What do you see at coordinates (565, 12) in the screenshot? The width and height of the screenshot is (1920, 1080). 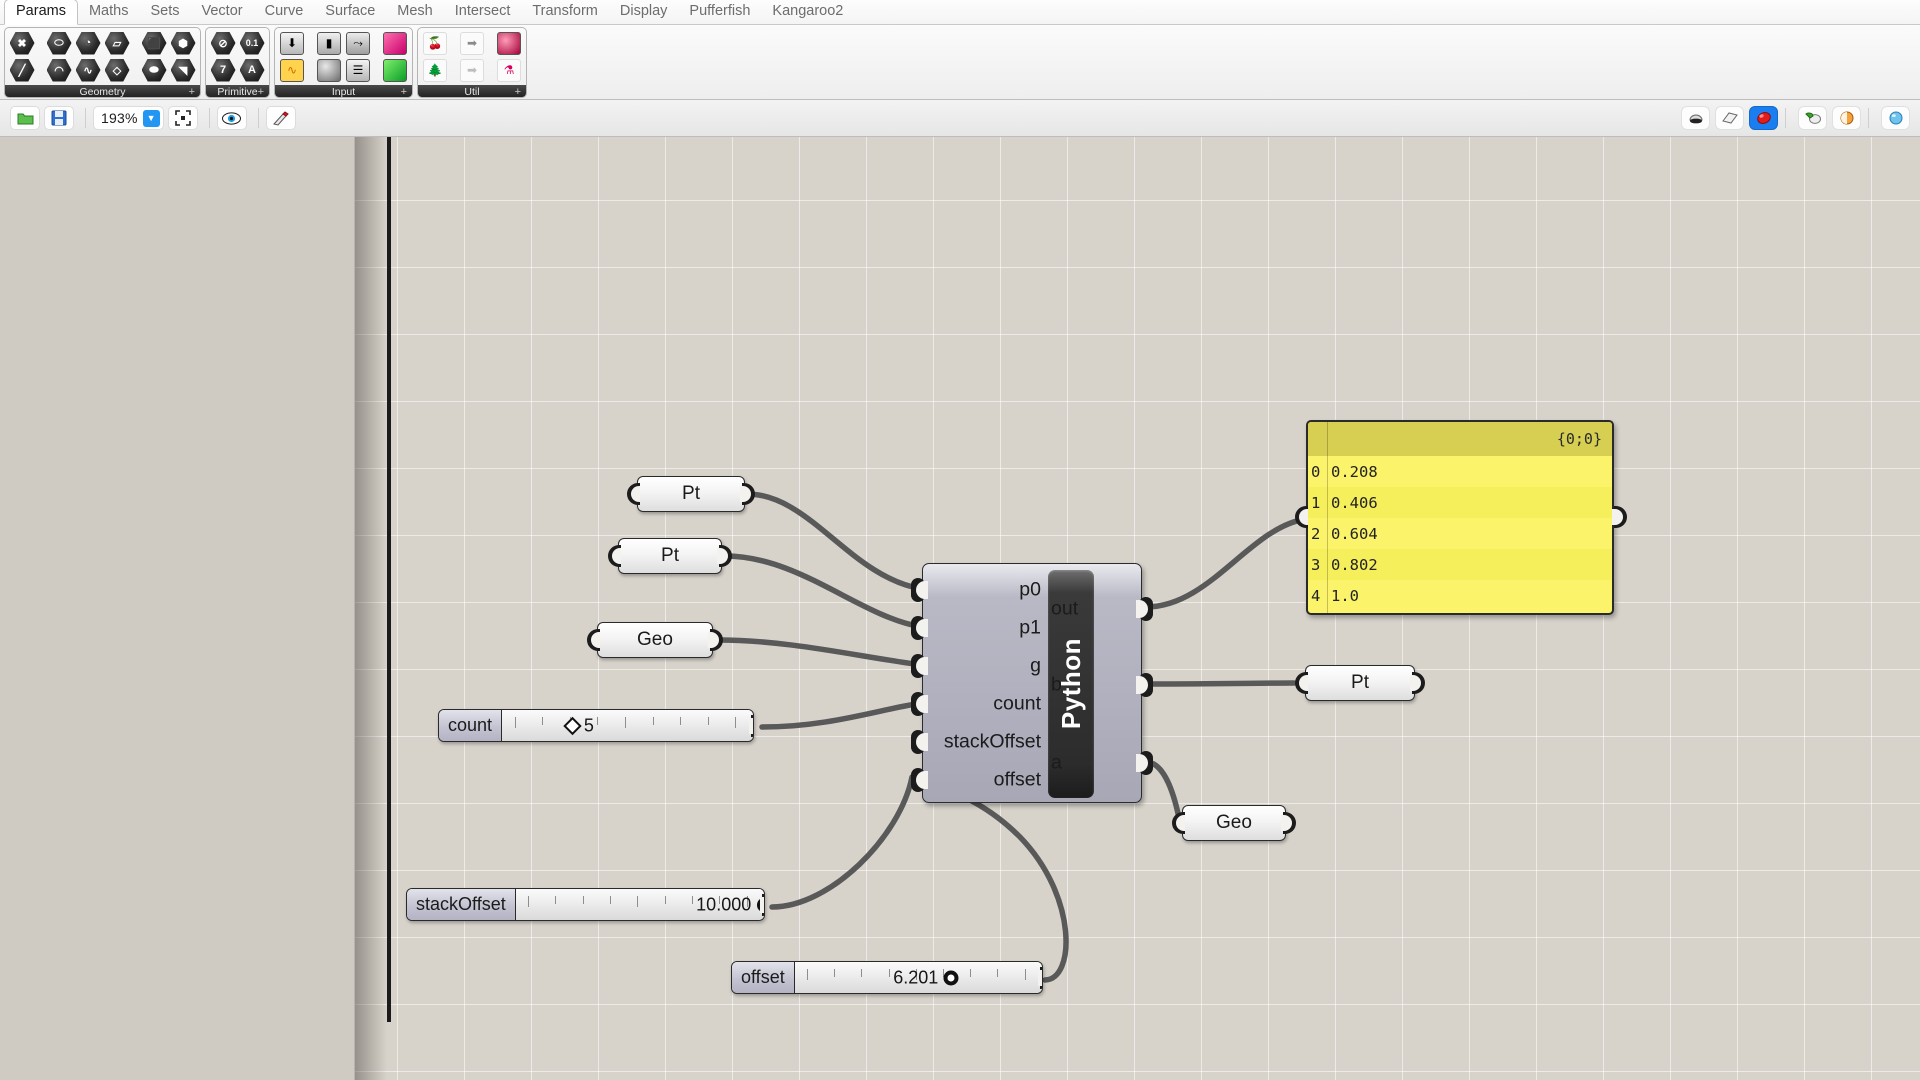 I see `ribbon-tab-transform: Transform` at bounding box center [565, 12].